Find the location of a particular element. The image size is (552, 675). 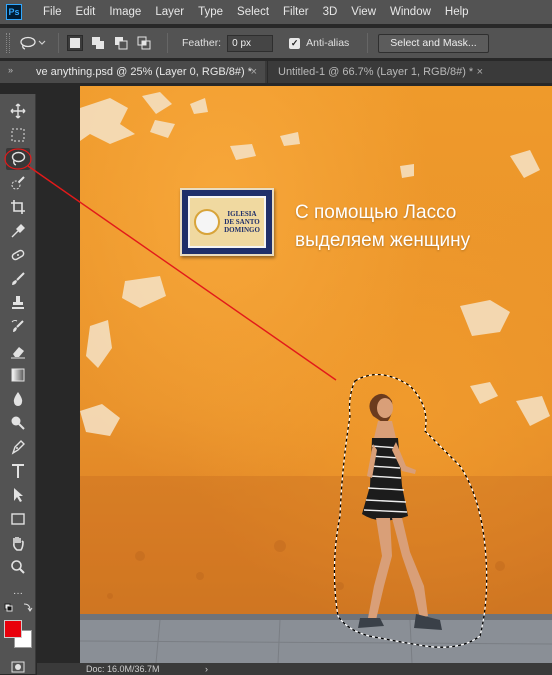

checkmark-icon: ✓ is located at coordinates (294, 42).